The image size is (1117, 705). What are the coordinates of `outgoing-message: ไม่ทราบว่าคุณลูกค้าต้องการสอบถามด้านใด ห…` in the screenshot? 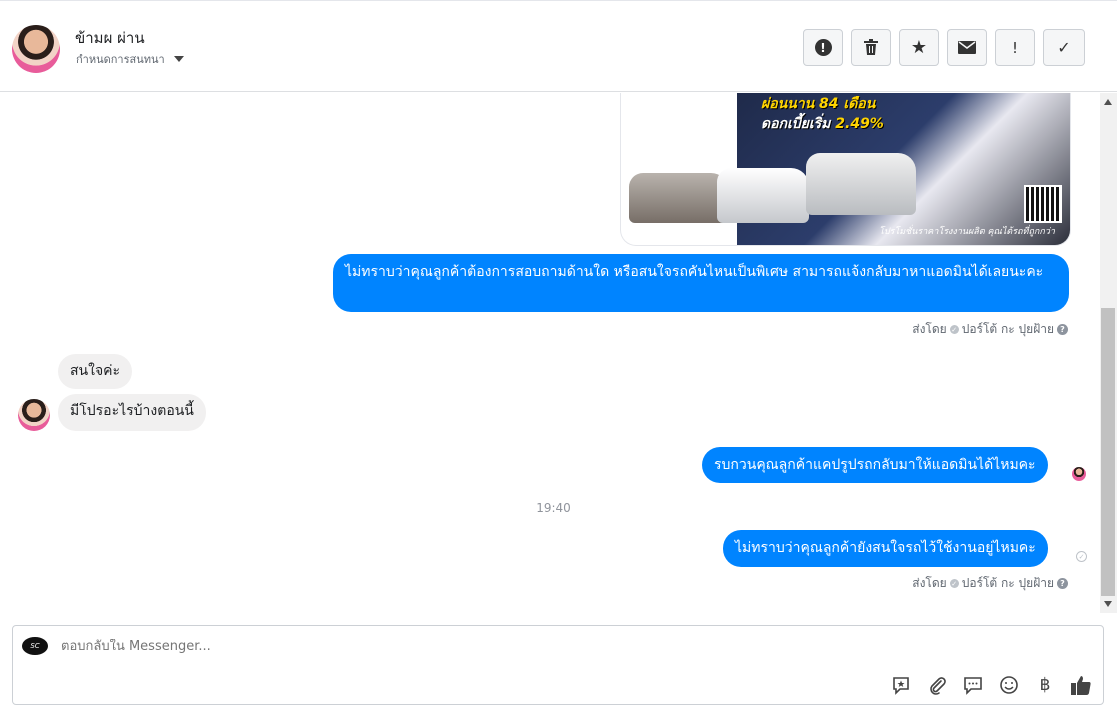 It's located at (701, 283).